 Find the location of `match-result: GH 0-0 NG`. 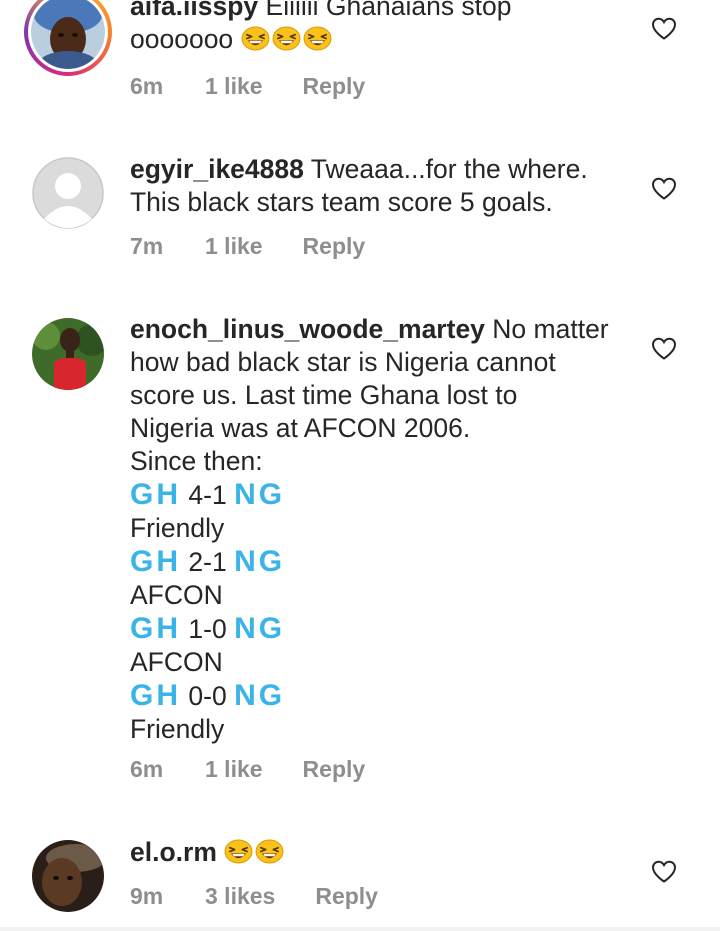

match-result: GH 0-0 NG is located at coordinates (375, 696).